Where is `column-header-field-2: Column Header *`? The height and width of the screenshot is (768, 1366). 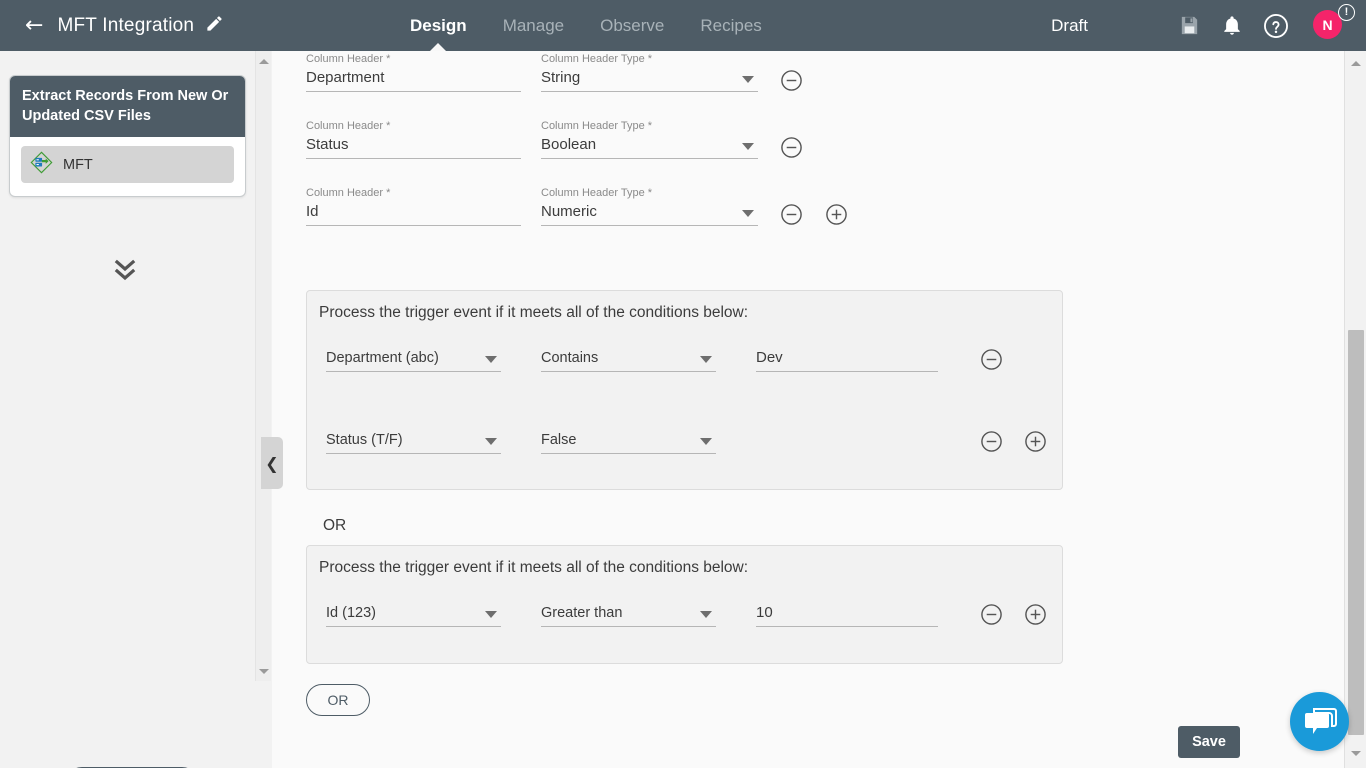
column-header-field-2: Column Header * is located at coordinates (413, 139).